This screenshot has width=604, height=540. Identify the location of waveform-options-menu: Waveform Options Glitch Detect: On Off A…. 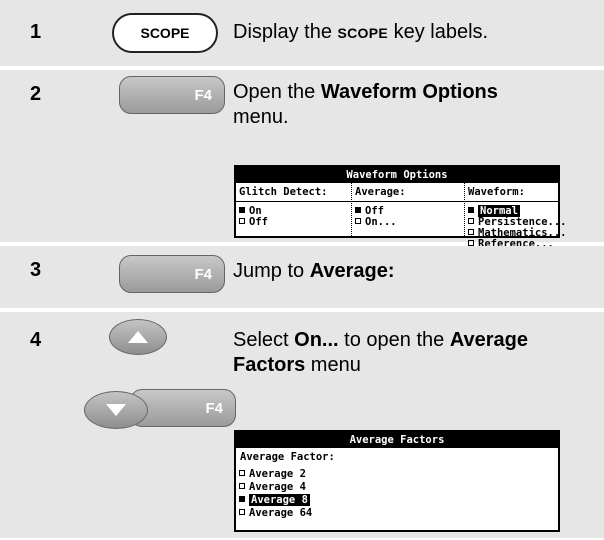
(400, 207).